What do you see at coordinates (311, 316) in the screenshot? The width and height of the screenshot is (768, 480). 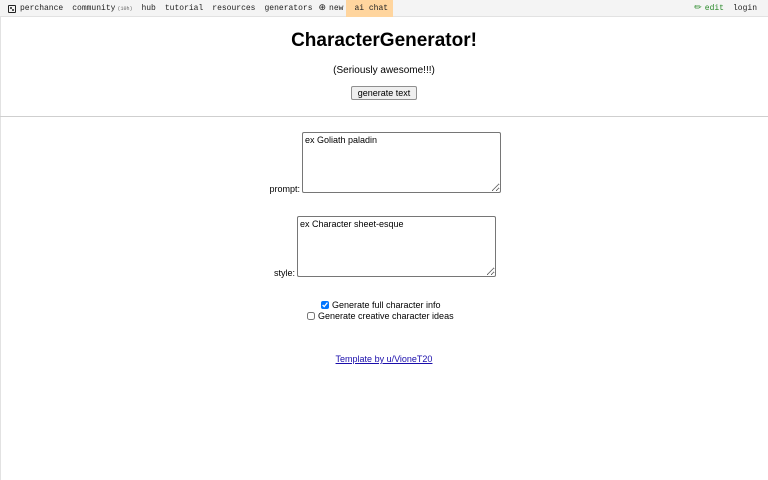 I see `creative-ideas-checkbox` at bounding box center [311, 316].